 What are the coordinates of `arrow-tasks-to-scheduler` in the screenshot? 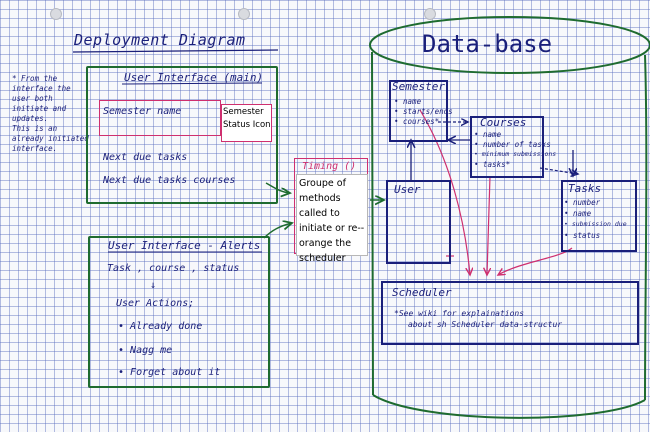 It's located at (535, 261).